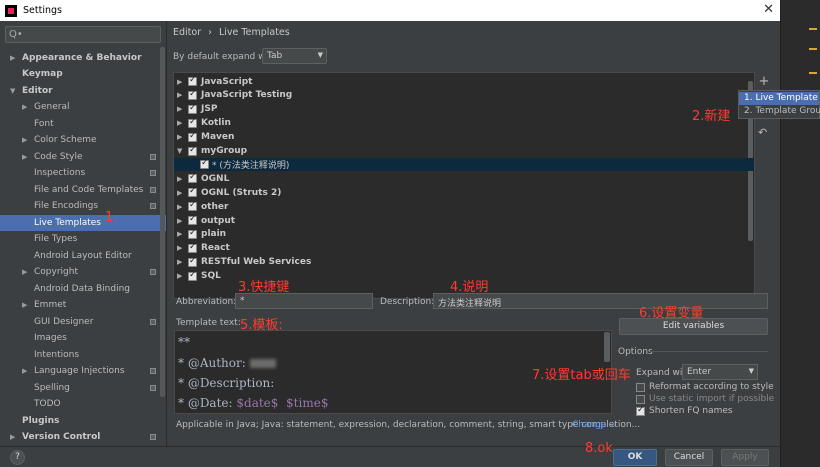  I want to click on sidebar-item: Plugins, so click(83, 421).